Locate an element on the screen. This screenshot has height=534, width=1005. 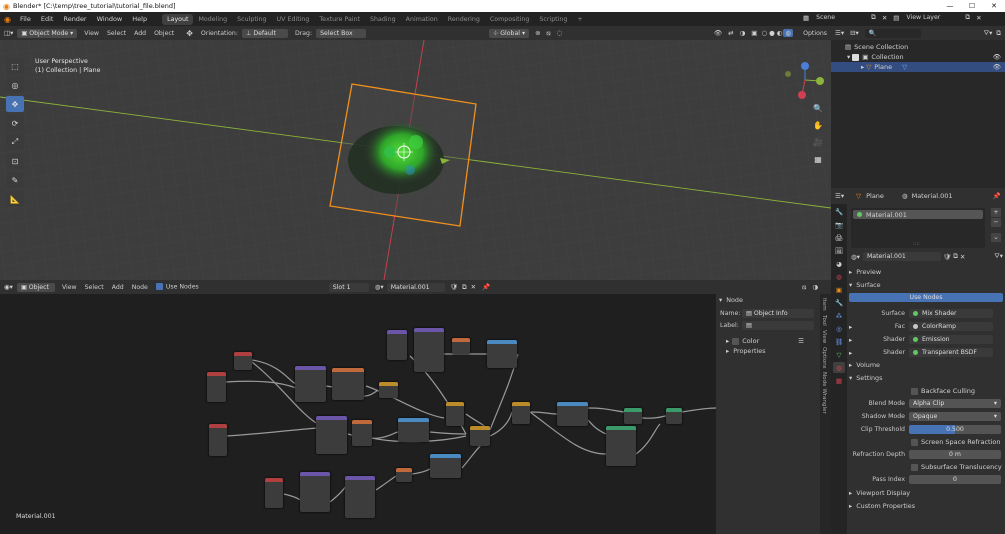
color-expand-icon: ▸ is located at coordinates (727, 341).